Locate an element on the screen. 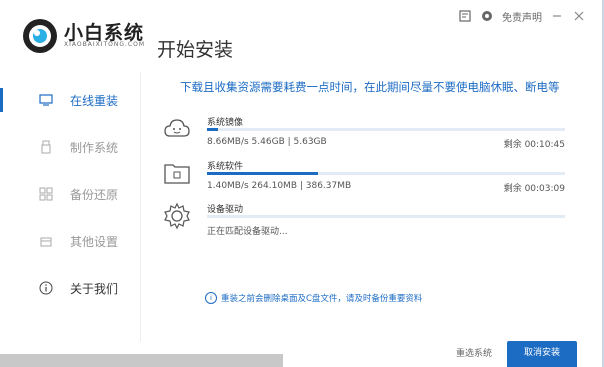 This screenshot has width=604, height=367. grid-icon is located at coordinates (46, 194).